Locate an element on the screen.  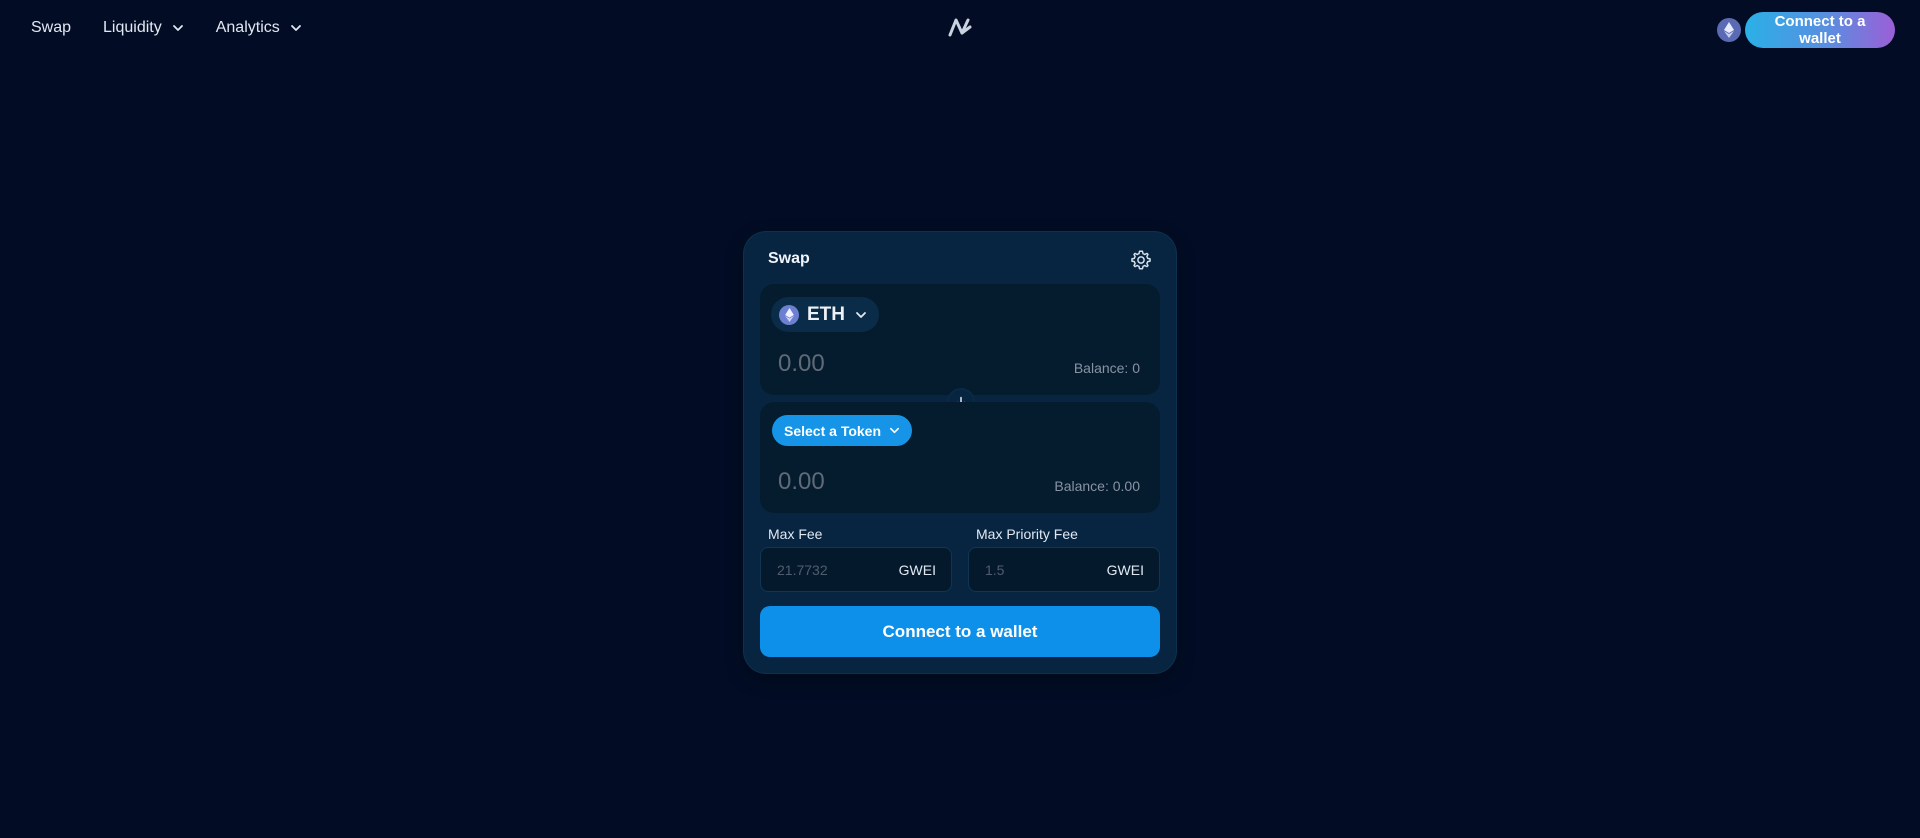
max-priority-fee-unit: GWEI is located at coordinates (1125, 570).